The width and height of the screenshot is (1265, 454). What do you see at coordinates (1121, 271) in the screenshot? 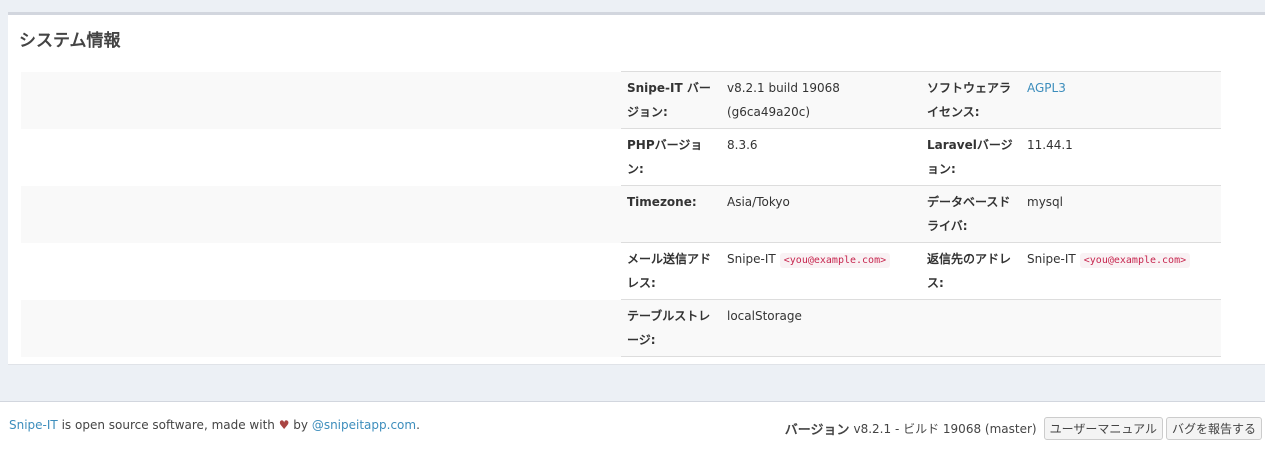
I see `value-reply-to: Snipe-IT <you@example.com>` at bounding box center [1121, 271].